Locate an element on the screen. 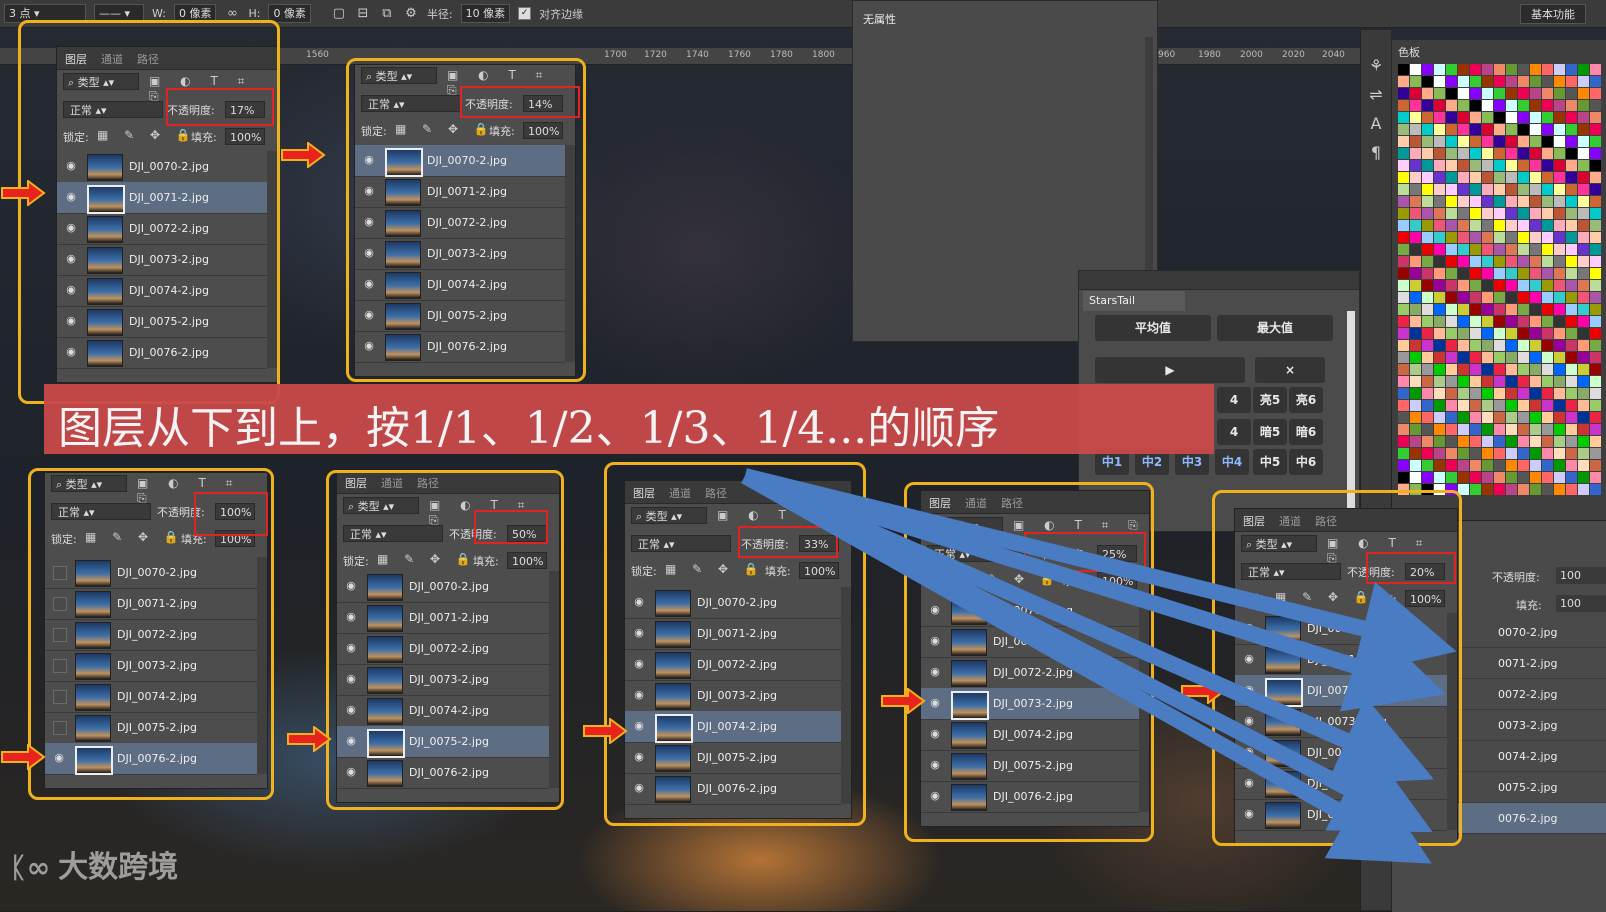  watermark-logo: ᛕ∞ 大数跨境 is located at coordinates (94, 864).